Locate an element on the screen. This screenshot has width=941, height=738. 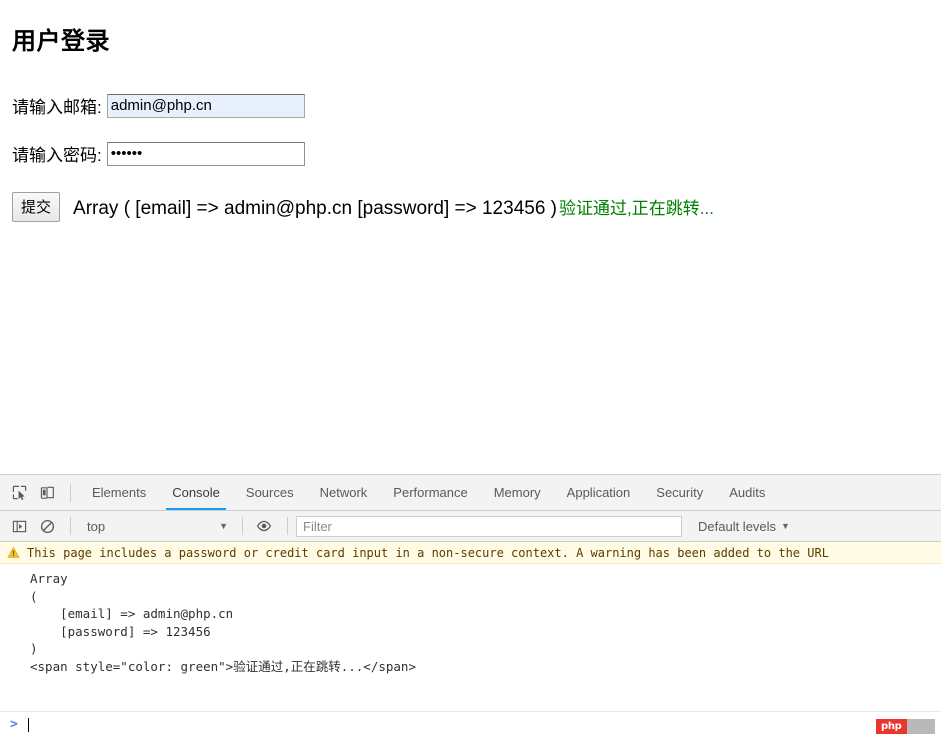
console-filterbar: top ▼ Default levels ▼ is located at coordinates (470, 526).